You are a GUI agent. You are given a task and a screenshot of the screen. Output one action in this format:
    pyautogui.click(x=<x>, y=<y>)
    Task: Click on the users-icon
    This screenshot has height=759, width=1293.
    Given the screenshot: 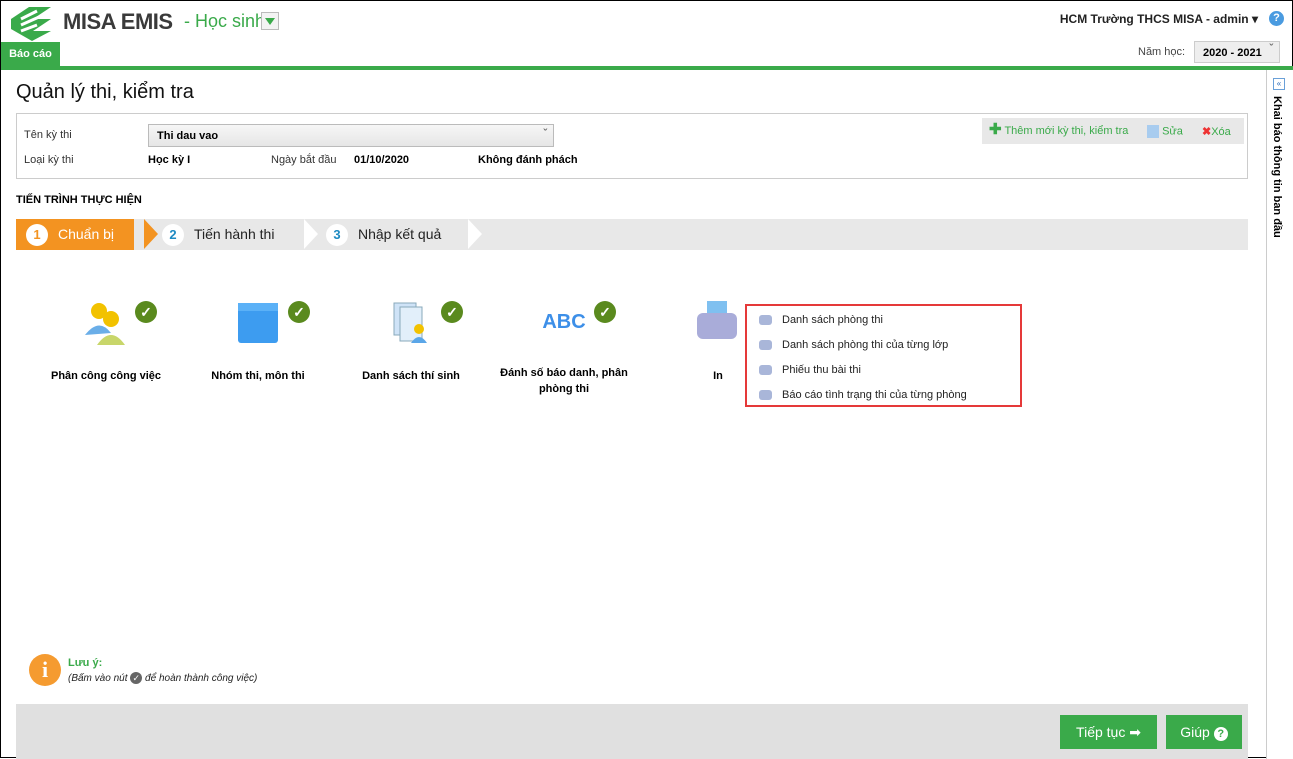 What is the action you would take?
    pyautogui.click(x=105, y=324)
    